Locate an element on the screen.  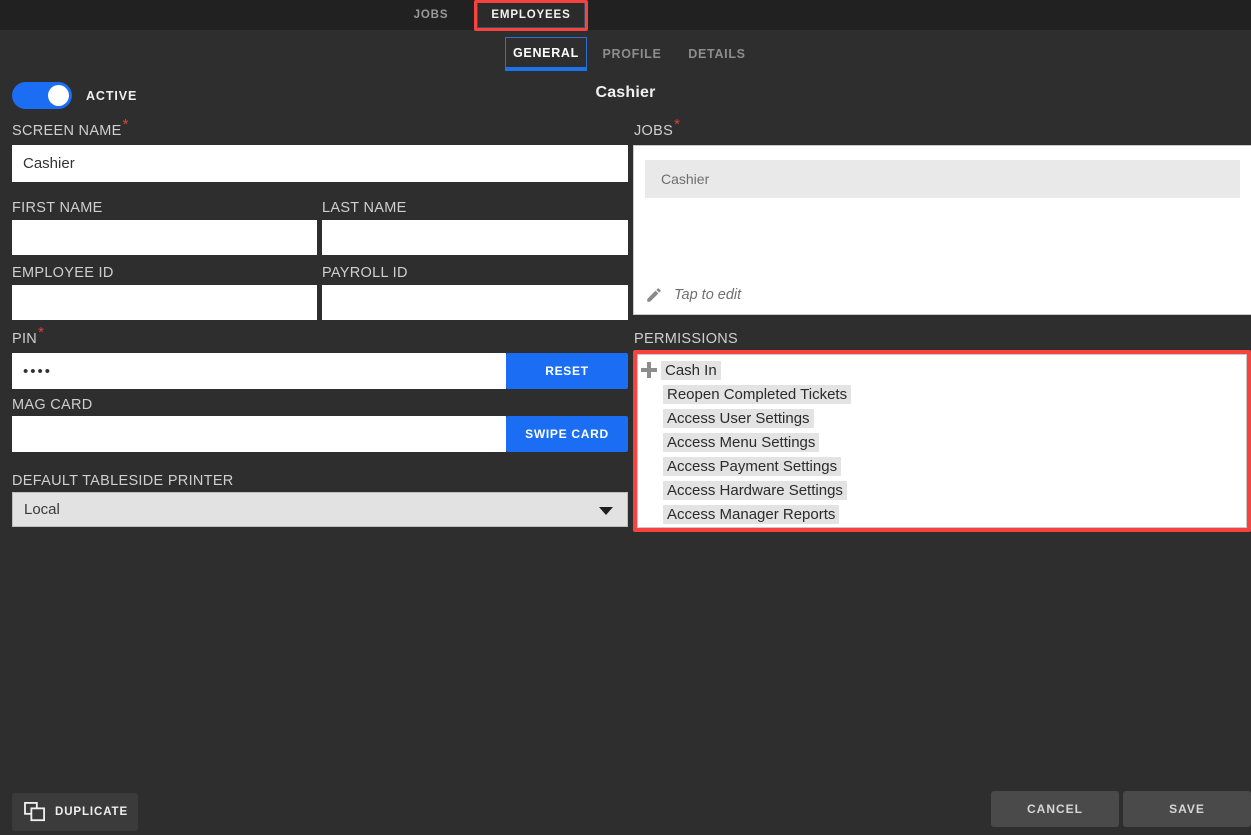
active-toggle-row: ACTIVE is located at coordinates (74, 95).